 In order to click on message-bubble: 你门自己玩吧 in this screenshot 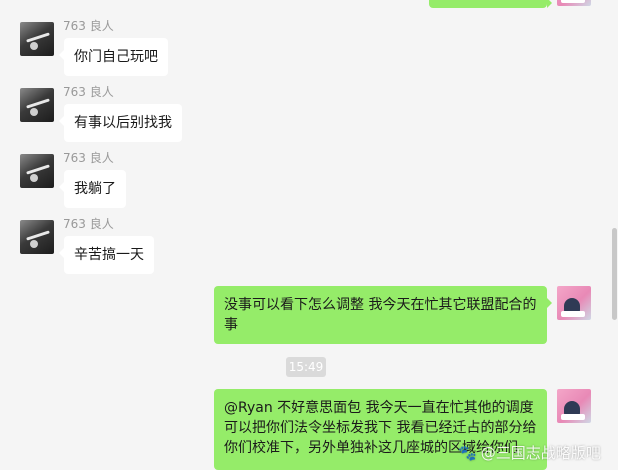, I will do `click(113, 57)`.